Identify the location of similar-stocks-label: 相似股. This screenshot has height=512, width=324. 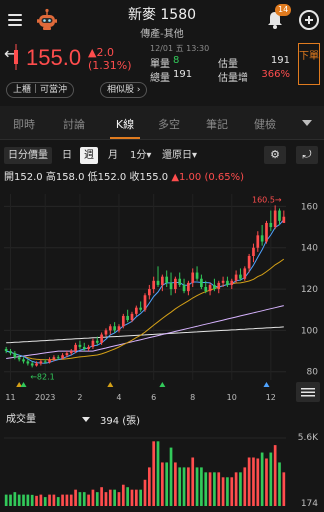
(121, 90).